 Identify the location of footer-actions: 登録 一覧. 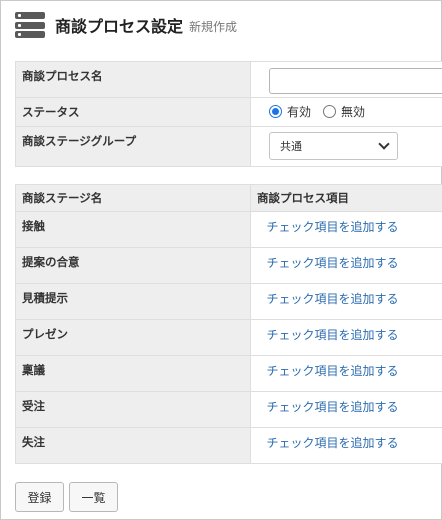
(66, 497).